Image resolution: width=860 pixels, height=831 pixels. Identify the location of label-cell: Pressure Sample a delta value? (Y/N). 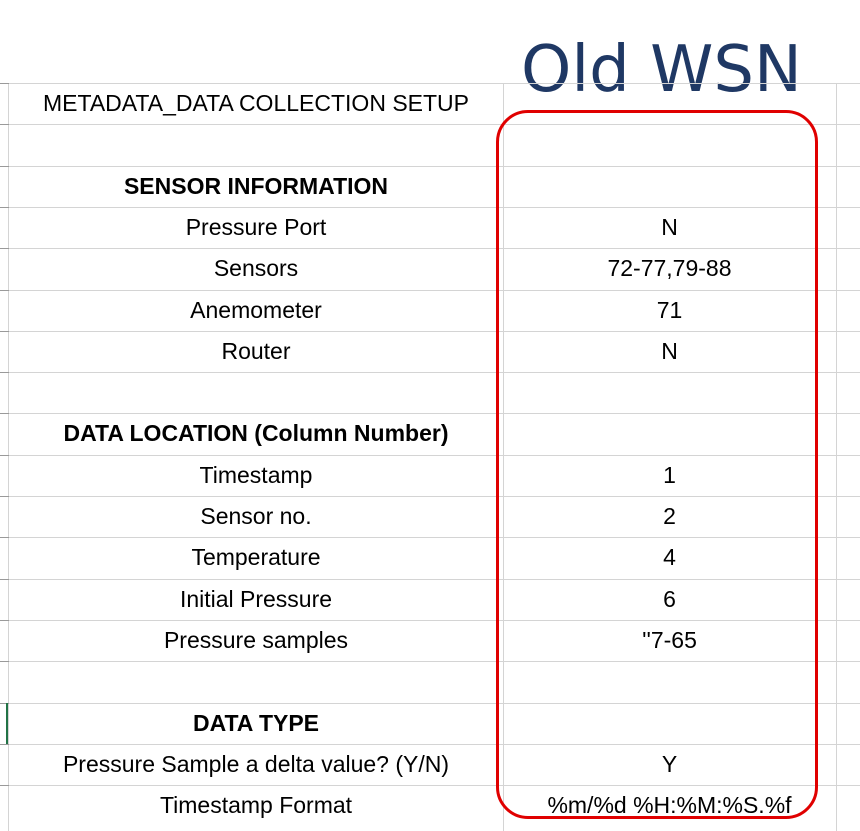
(256, 764).